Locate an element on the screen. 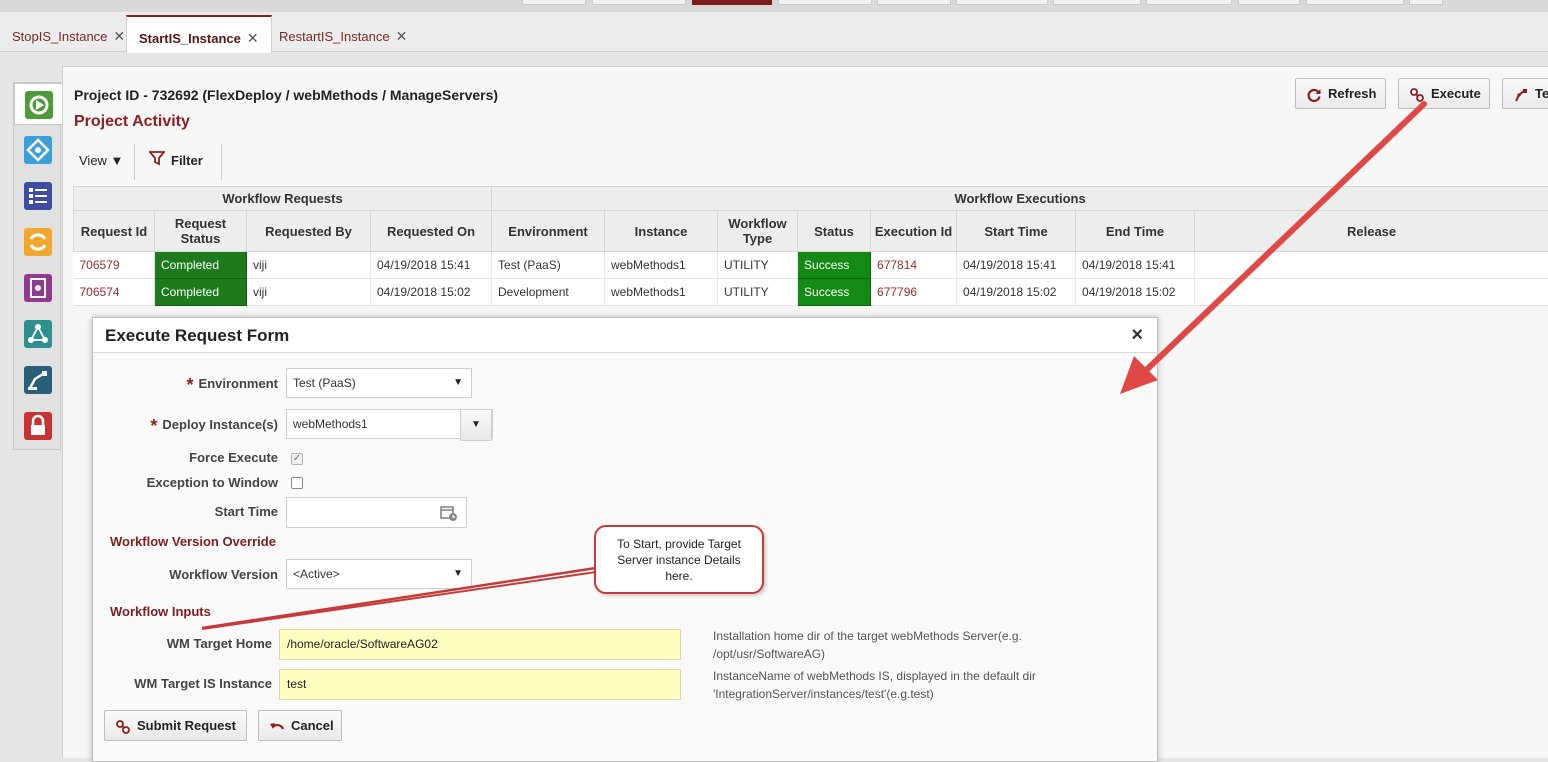 The image size is (1548, 762). tab-label: StartIS_Instance is located at coordinates (190, 38).